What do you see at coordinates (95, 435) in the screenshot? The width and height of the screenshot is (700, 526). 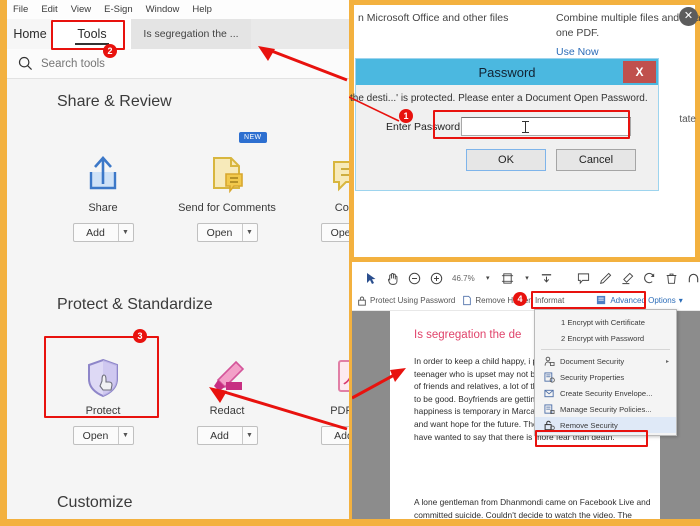 I see `protect-open-label: Open` at bounding box center [95, 435].